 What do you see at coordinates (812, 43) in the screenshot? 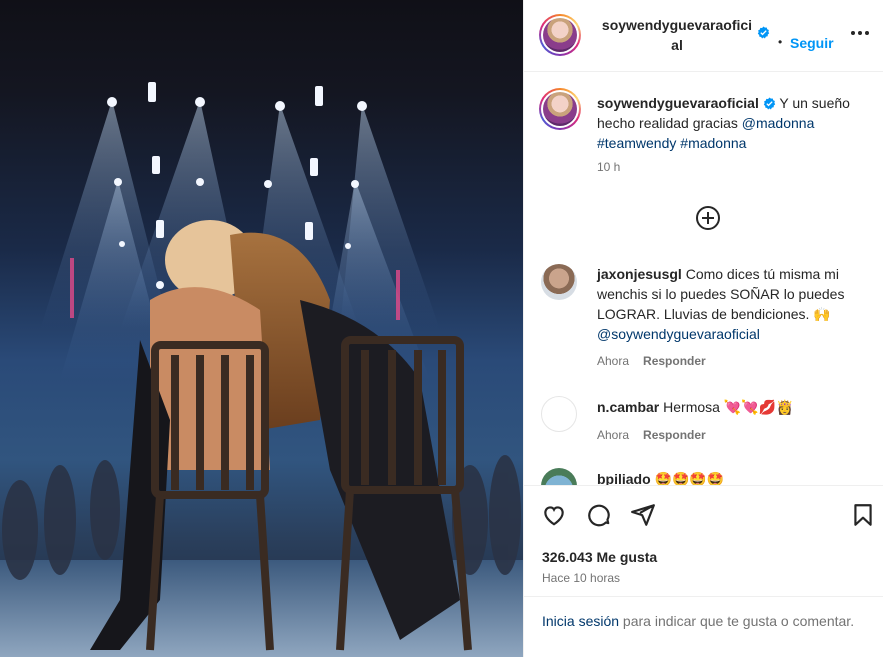
I see `follow-button: Seguir` at bounding box center [812, 43].